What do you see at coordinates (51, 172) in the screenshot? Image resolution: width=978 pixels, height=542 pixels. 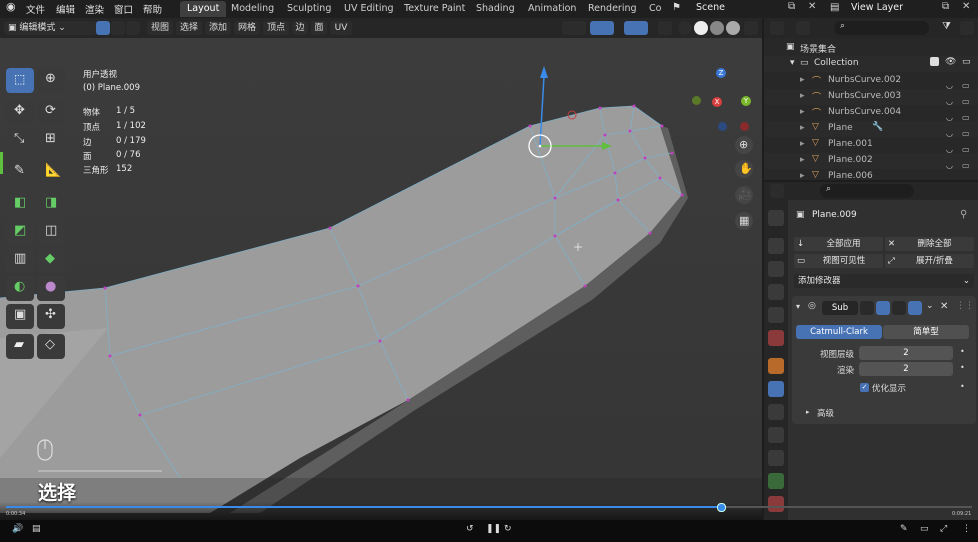 I see `measure-tool: 📐` at bounding box center [51, 172].